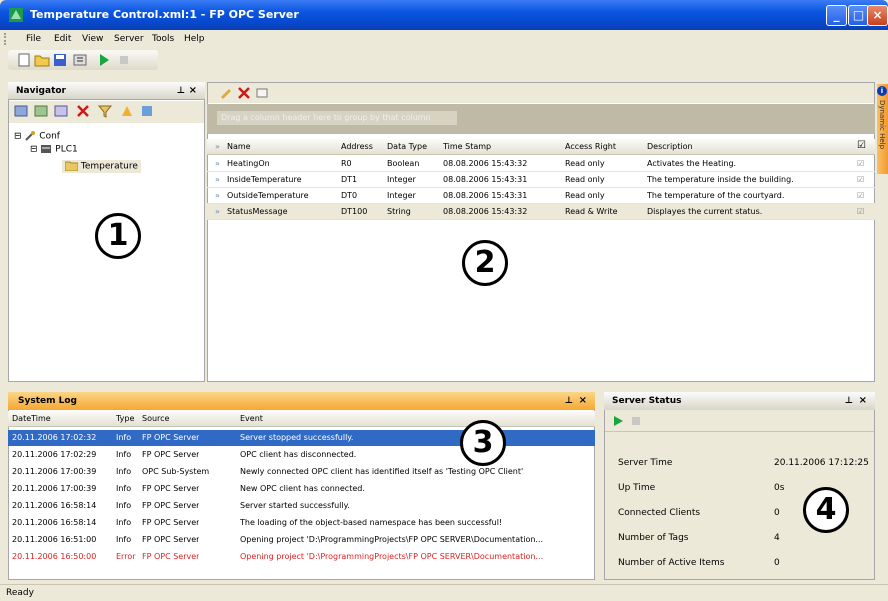  Describe the element at coordinates (720, 179) in the screenshot. I see `cell-desc: The temperature inside the building.` at that location.